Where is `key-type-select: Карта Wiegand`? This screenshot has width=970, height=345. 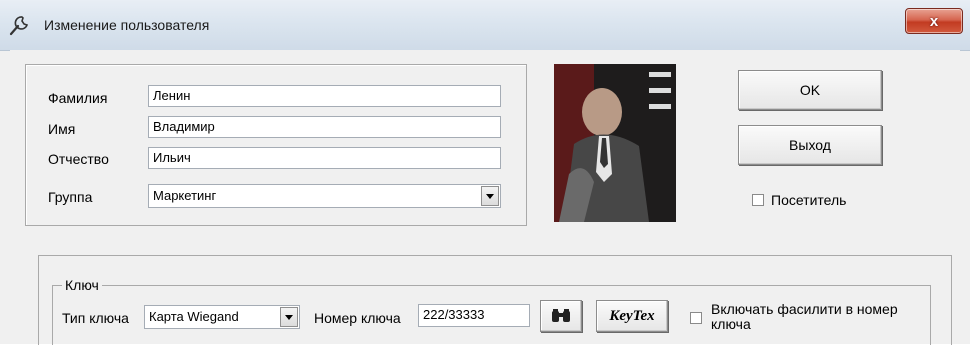 key-type-select: Карта Wiegand is located at coordinates (222, 317).